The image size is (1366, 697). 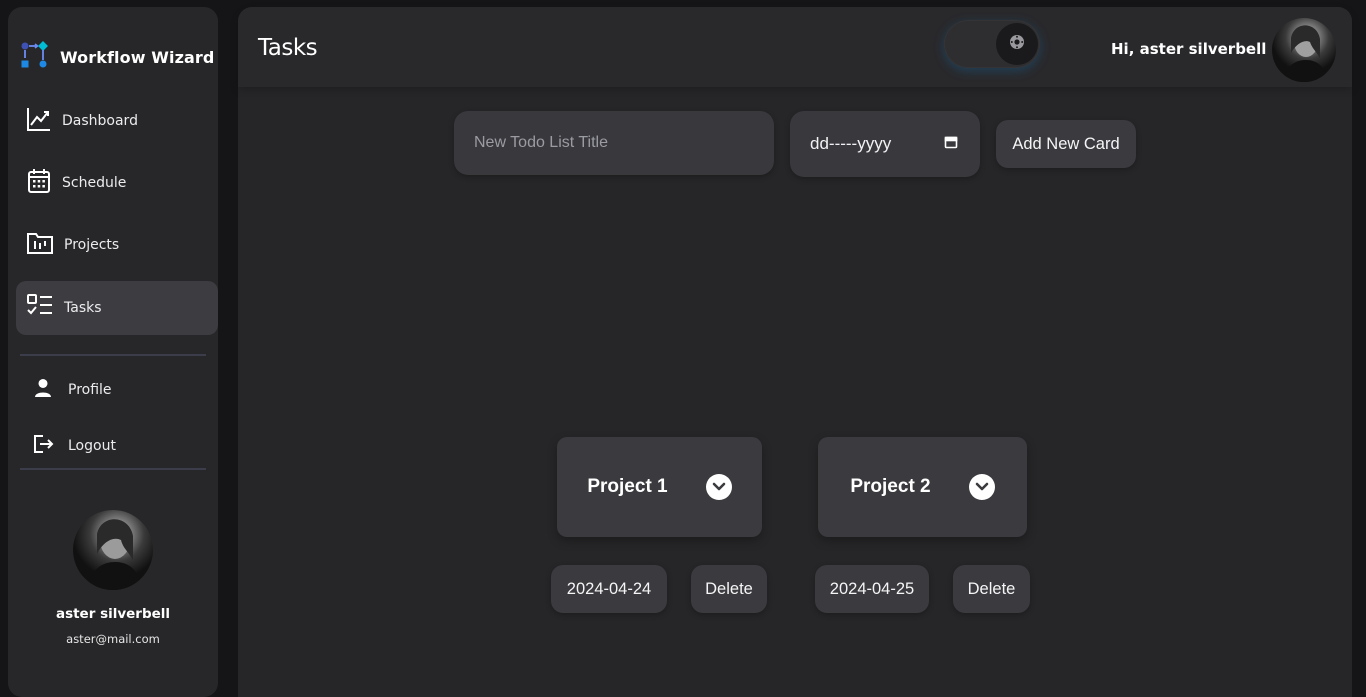 I want to click on sidebar-item-label: Profile, so click(x=90, y=390).